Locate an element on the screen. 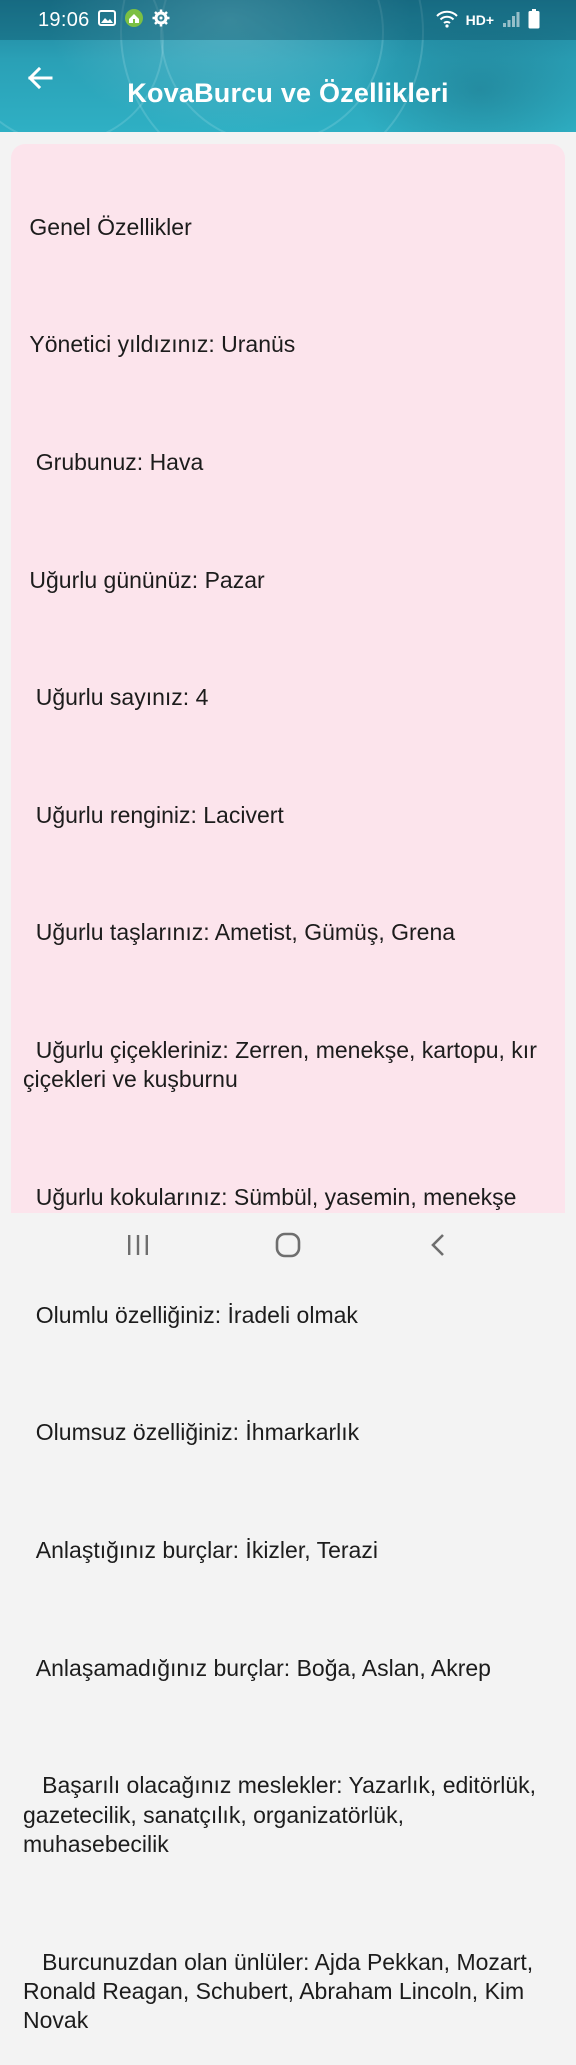 This screenshot has width=576, height=2065. home-icon is located at coordinates (288, 1247).